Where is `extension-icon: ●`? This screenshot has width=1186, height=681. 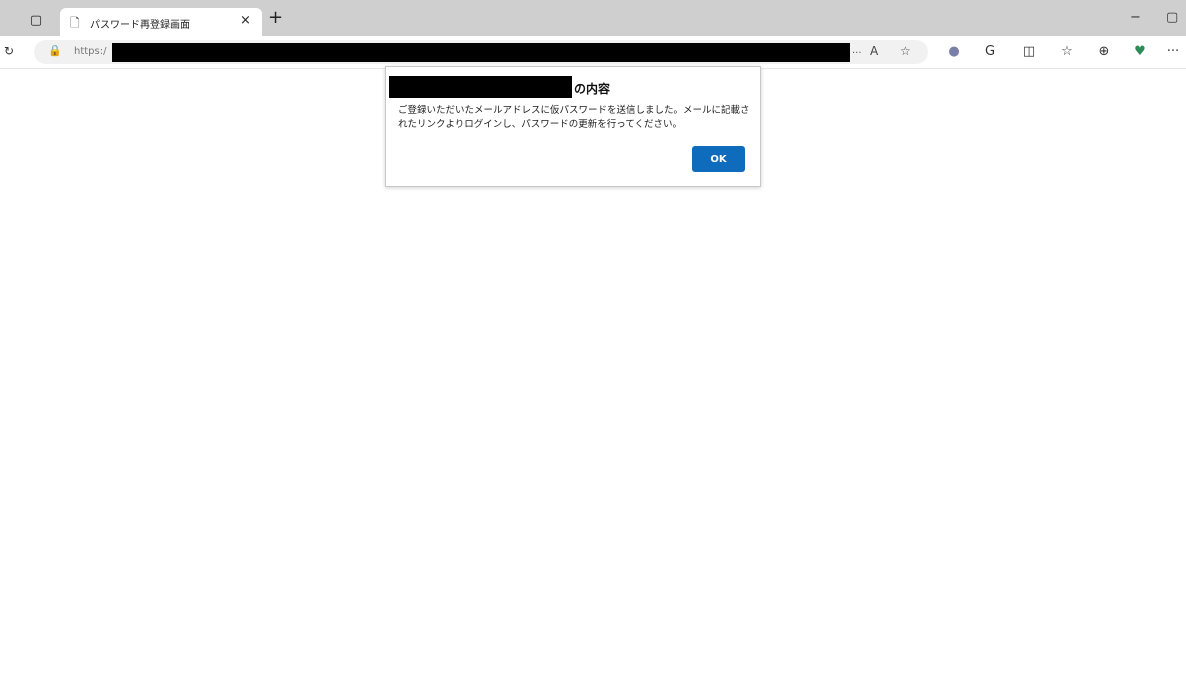
extension-icon: ● is located at coordinates (954, 51).